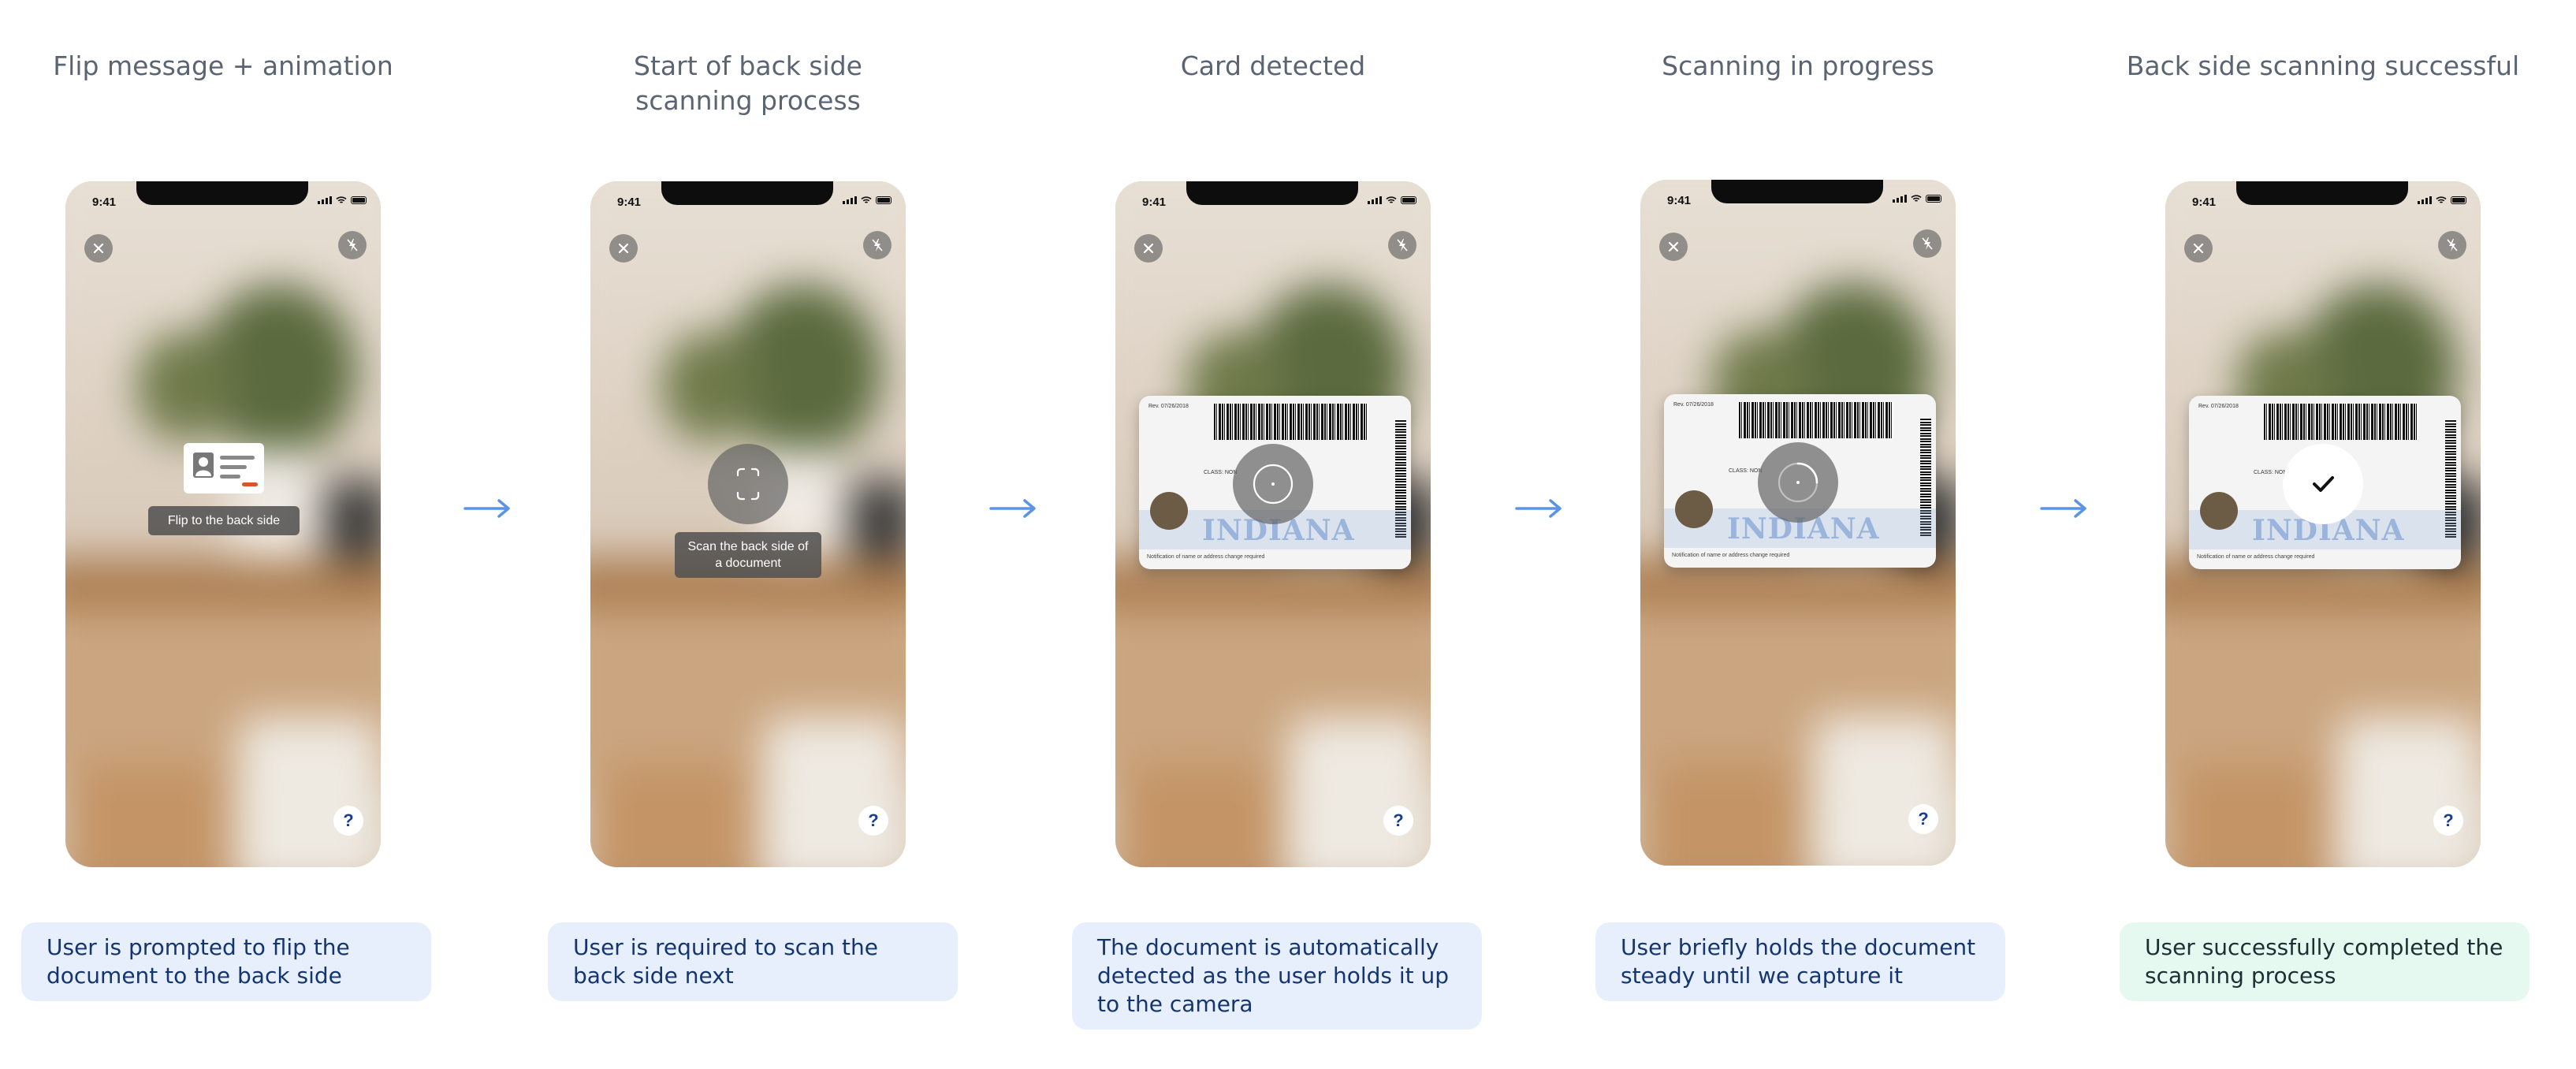 The image size is (2576, 1069). Describe the element at coordinates (1798, 65) in the screenshot. I see `step-title: Scanning in progress` at that location.